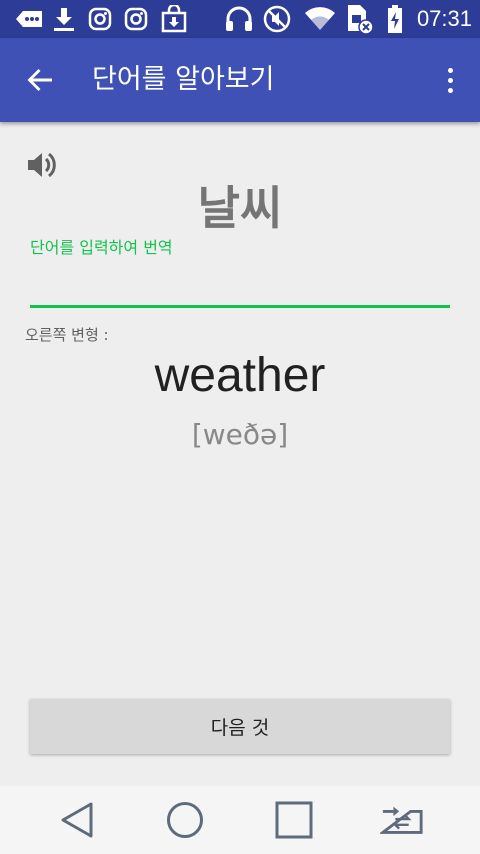 The width and height of the screenshot is (480, 854). Describe the element at coordinates (183, 79) in the screenshot. I see `page-title: 단어를 알아보기` at that location.